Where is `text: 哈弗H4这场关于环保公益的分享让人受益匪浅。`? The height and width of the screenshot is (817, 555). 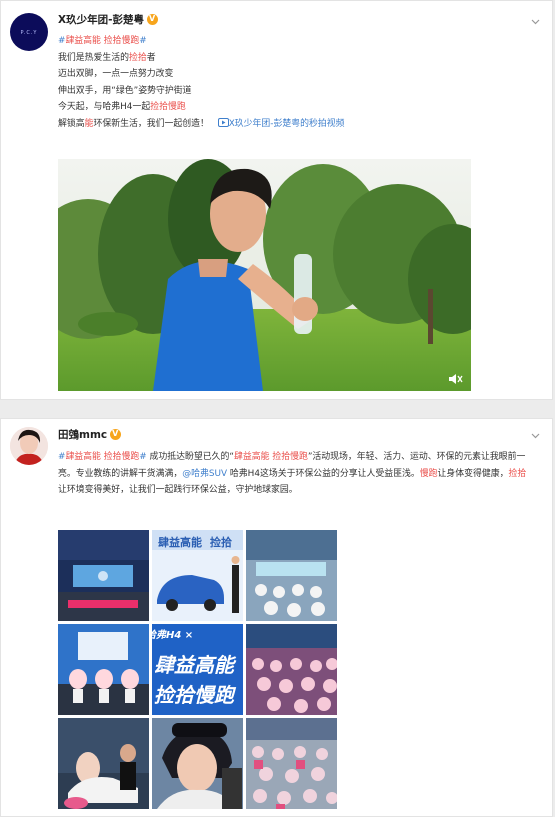 text: 哈弗H4这场关于环保公益的分享让人受益匪浅。 is located at coordinates (323, 473).